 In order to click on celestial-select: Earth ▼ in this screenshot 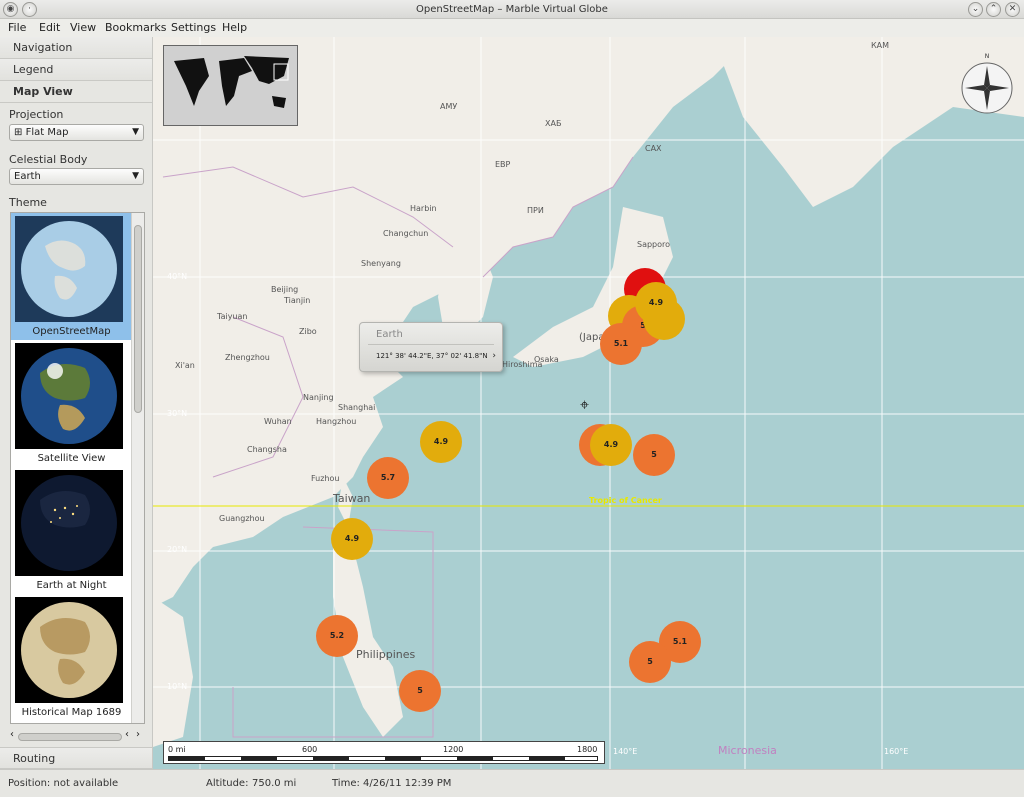, I will do `click(76, 176)`.